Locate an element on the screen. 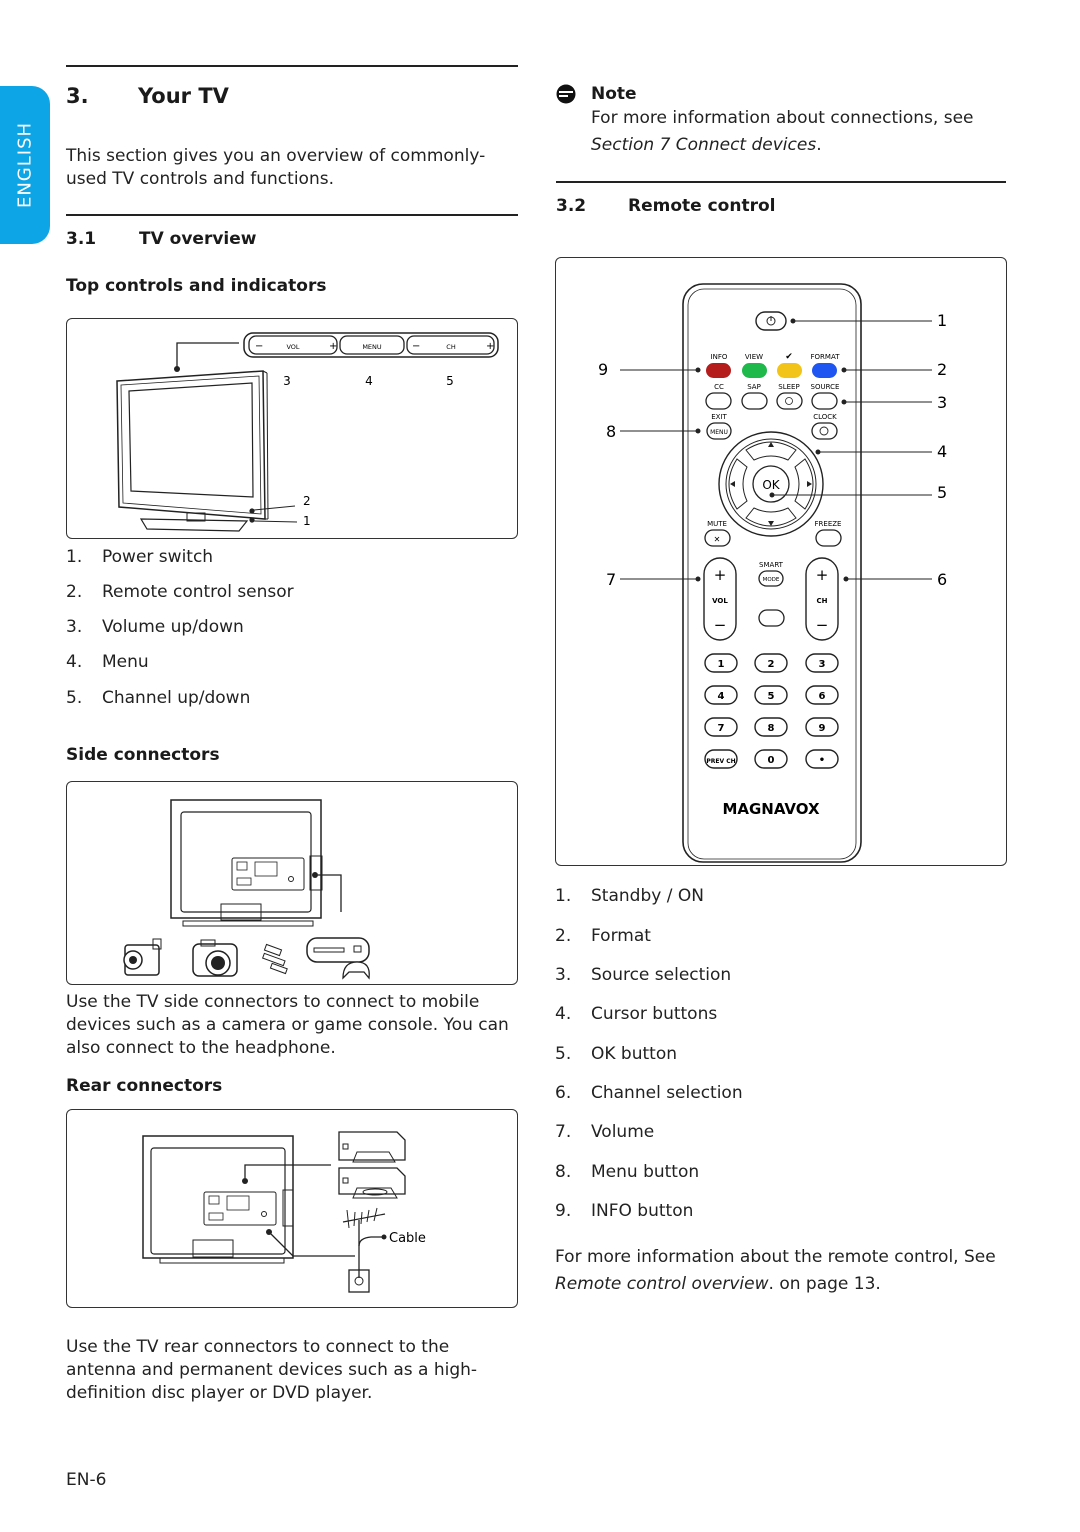  item-label: Menu is located at coordinates (125, 662).